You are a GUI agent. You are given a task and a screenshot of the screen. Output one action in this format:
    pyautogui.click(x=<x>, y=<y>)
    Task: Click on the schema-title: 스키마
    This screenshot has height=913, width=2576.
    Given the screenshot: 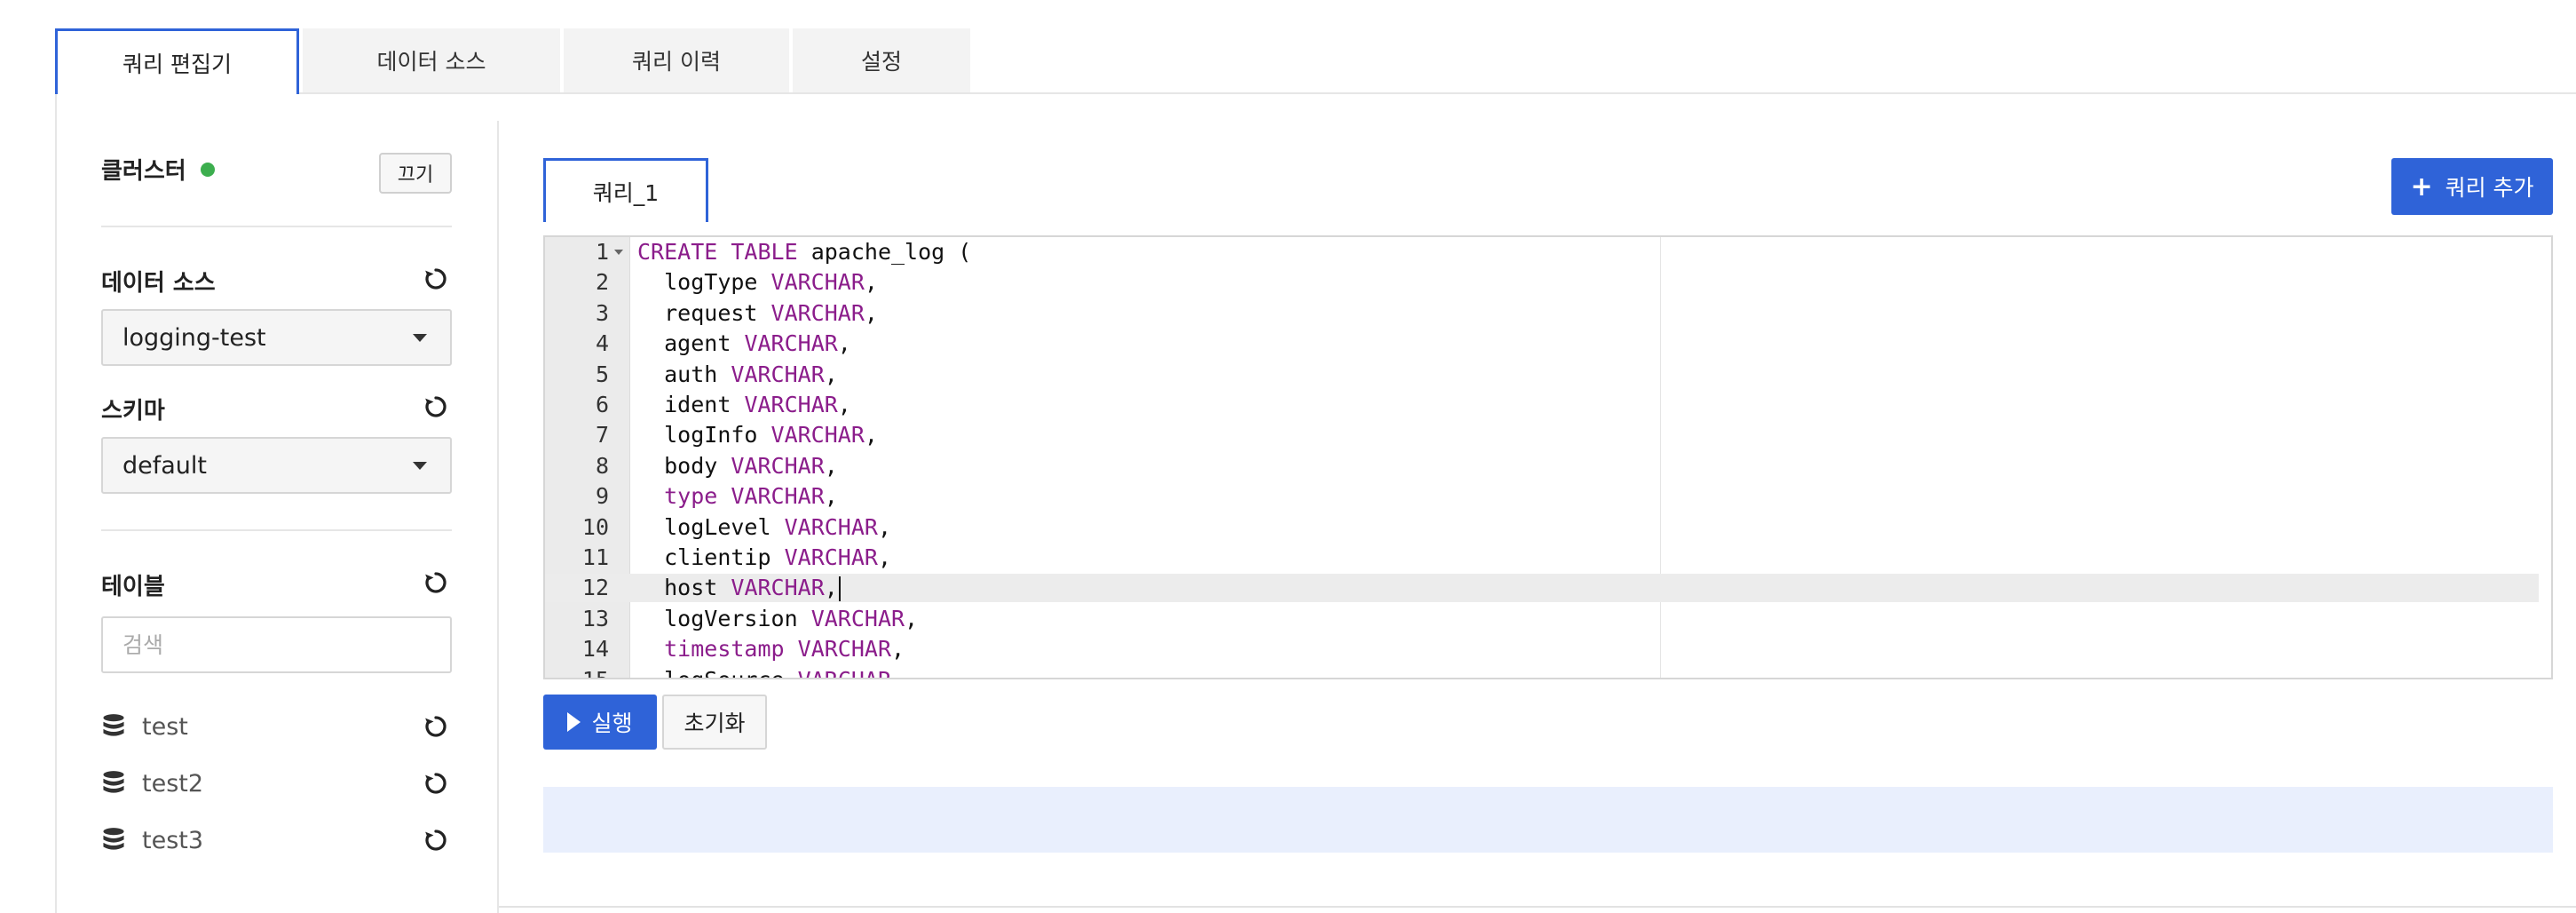 What is the action you would take?
    pyautogui.click(x=133, y=411)
    